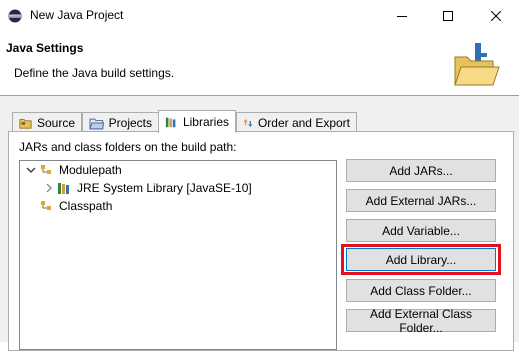  I want to click on modulepath-icon, so click(46, 169).